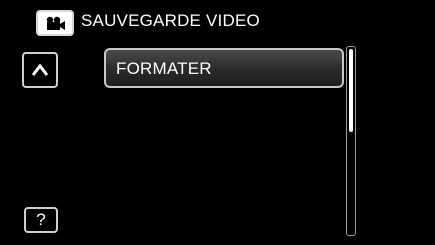 This screenshot has height=245, width=435. I want to click on scroll-thumb, so click(351, 90).